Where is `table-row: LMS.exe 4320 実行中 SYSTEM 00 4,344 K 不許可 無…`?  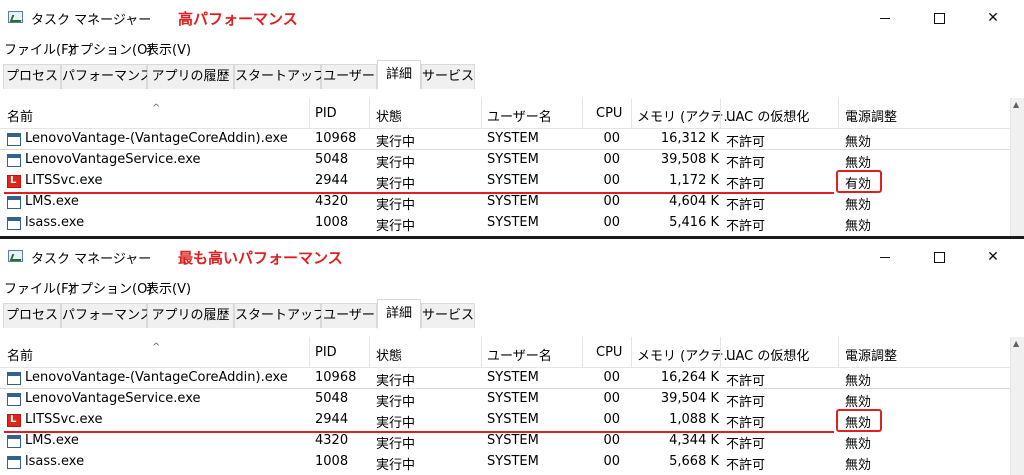 table-row: LMS.exe 4320 実行中 SYSTEM 00 4,344 K 不許可 無… is located at coordinates (505, 441).